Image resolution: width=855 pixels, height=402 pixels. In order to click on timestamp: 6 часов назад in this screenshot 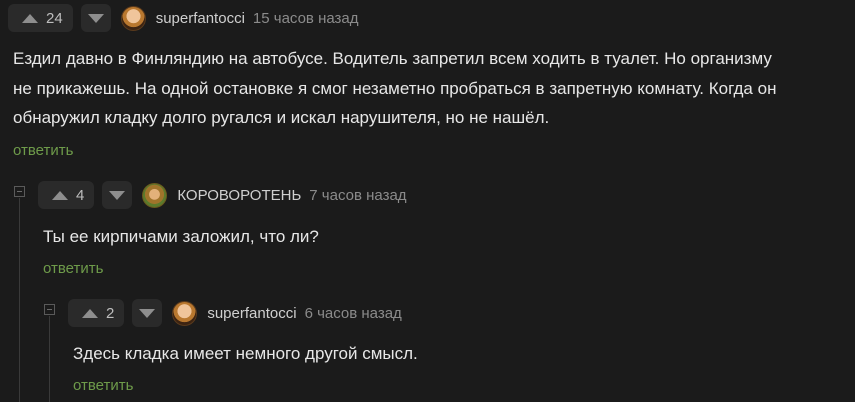, I will do `click(353, 313)`.